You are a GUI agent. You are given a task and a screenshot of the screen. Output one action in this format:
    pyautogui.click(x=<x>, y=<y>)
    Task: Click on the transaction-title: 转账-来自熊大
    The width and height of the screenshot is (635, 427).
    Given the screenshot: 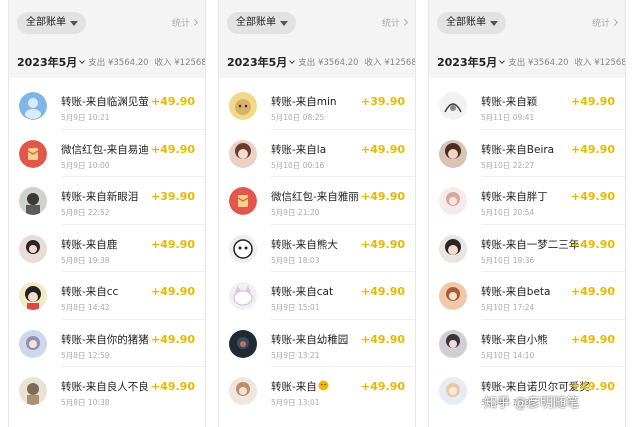 What is the action you would take?
    pyautogui.click(x=304, y=244)
    